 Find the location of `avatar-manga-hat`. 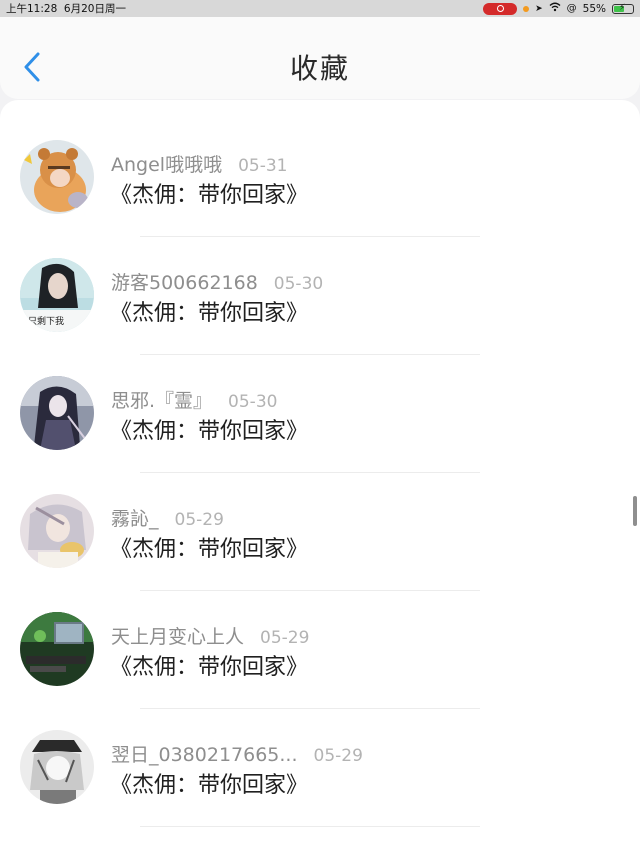

avatar-manga-hat is located at coordinates (57, 767).